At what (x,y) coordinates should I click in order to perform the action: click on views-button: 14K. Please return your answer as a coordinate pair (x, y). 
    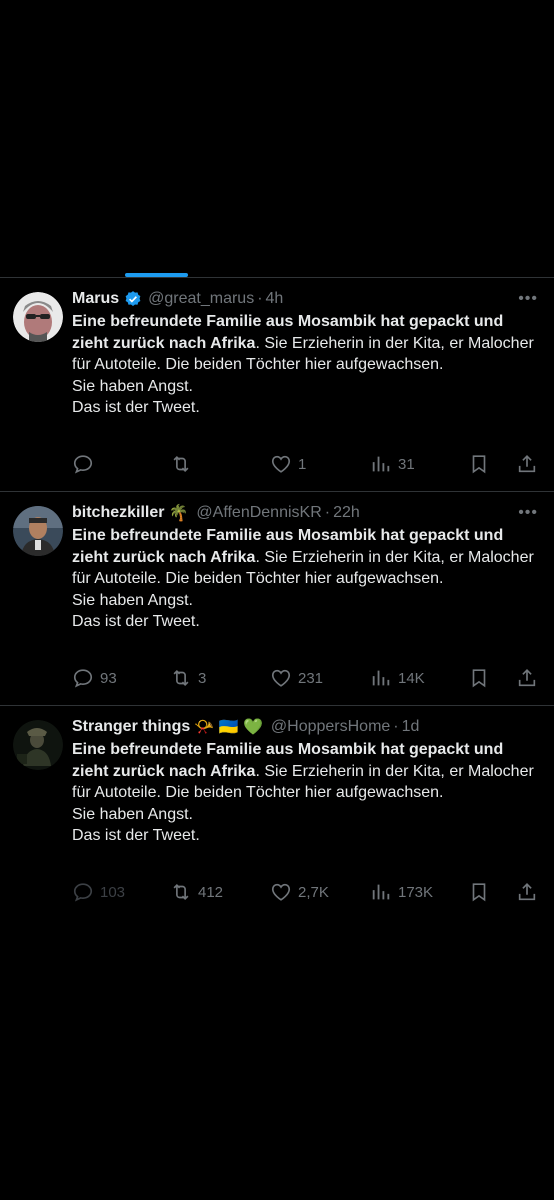
    Looking at the image, I should click on (397, 678).